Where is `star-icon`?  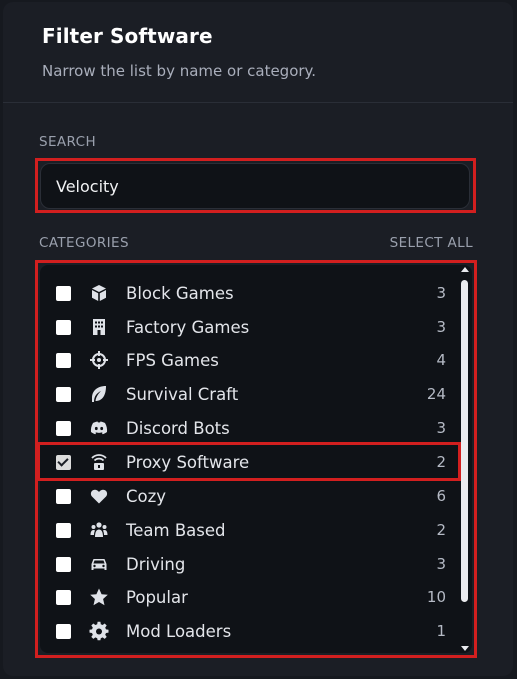
star-icon is located at coordinates (99, 597).